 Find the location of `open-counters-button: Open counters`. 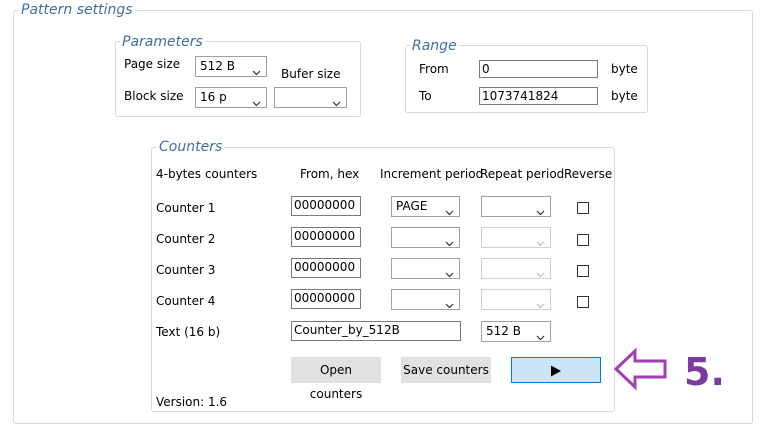

open-counters-button: Open counters is located at coordinates (336, 379).